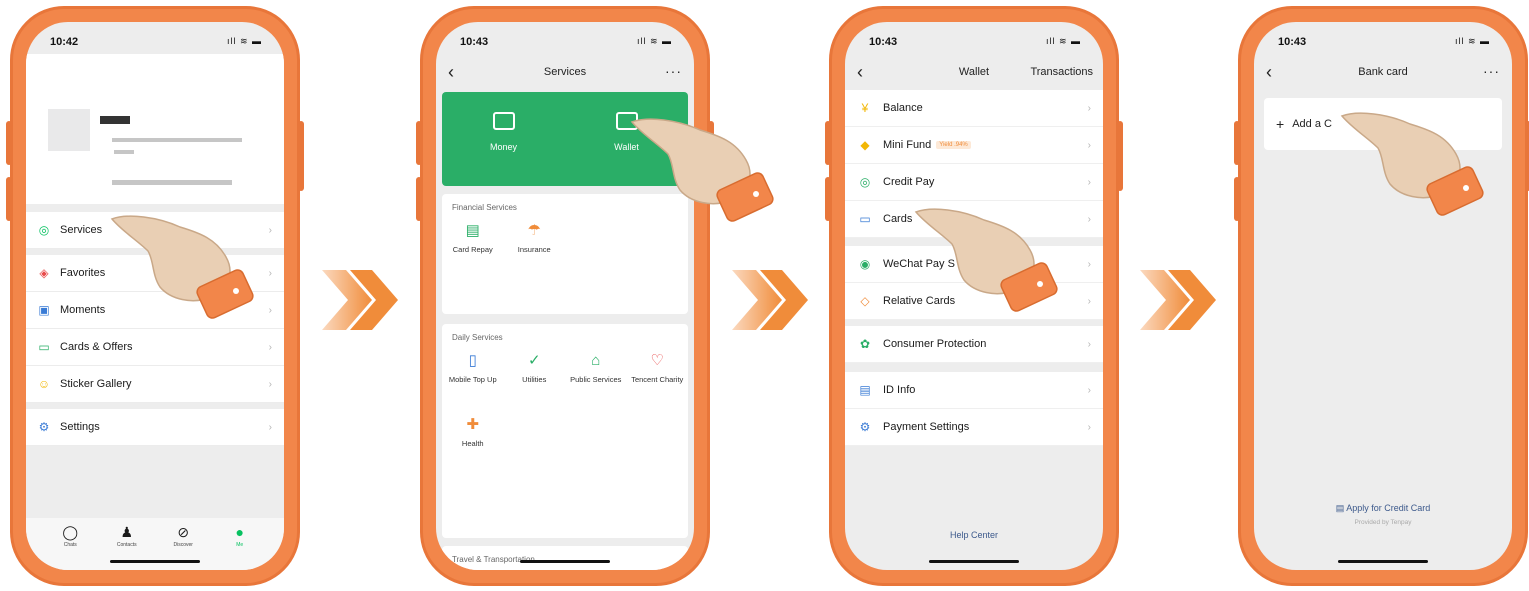 Image resolution: width=1529 pixels, height=591 pixels. What do you see at coordinates (155, 129) in the screenshot?
I see `profile-header` at bounding box center [155, 129].